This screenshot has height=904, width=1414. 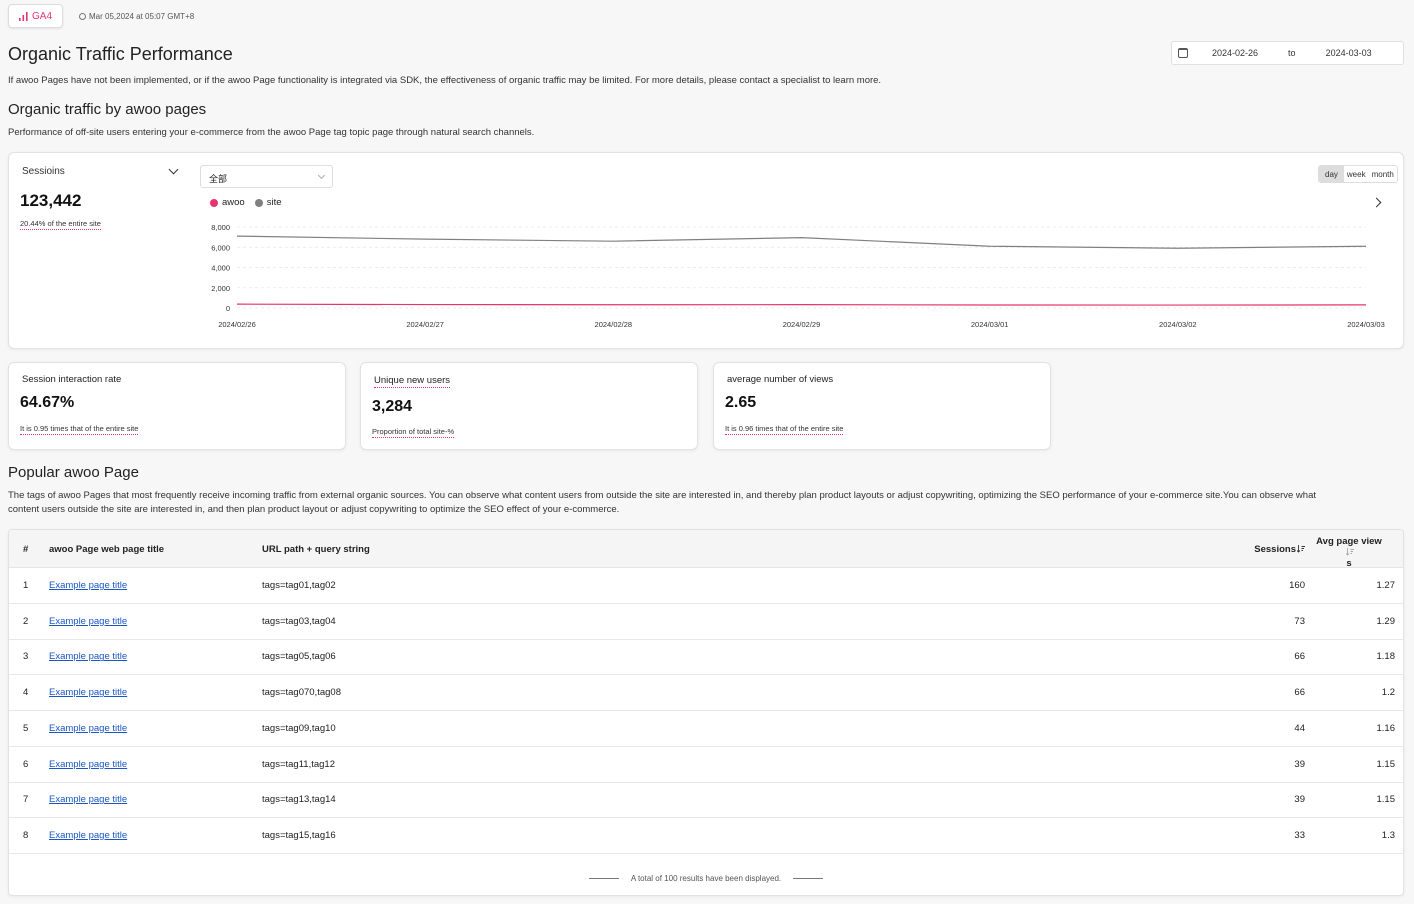 What do you see at coordinates (1275, 549) in the screenshot?
I see `header-sessions-label: Sessions` at bounding box center [1275, 549].